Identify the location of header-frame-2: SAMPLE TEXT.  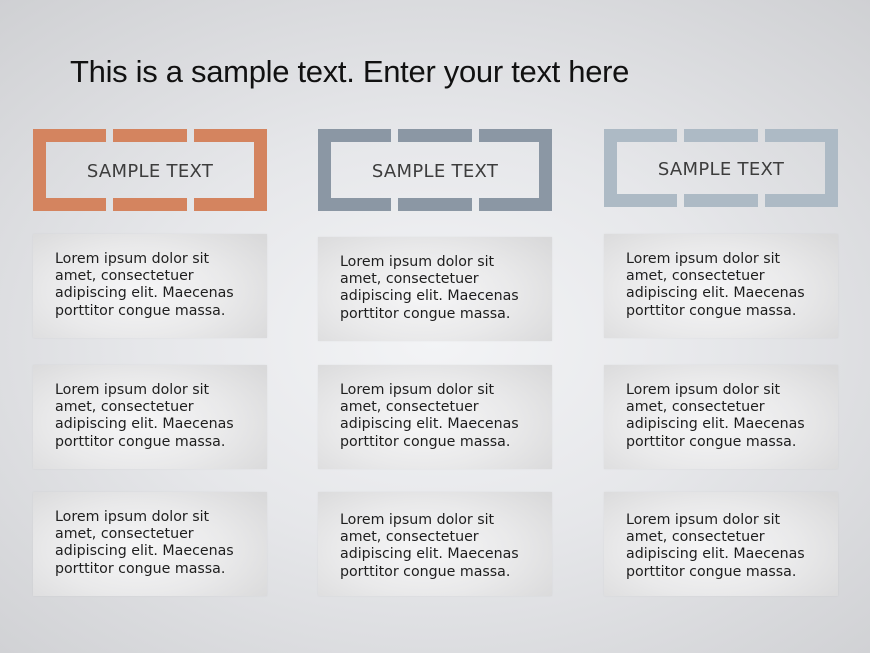
(435, 170).